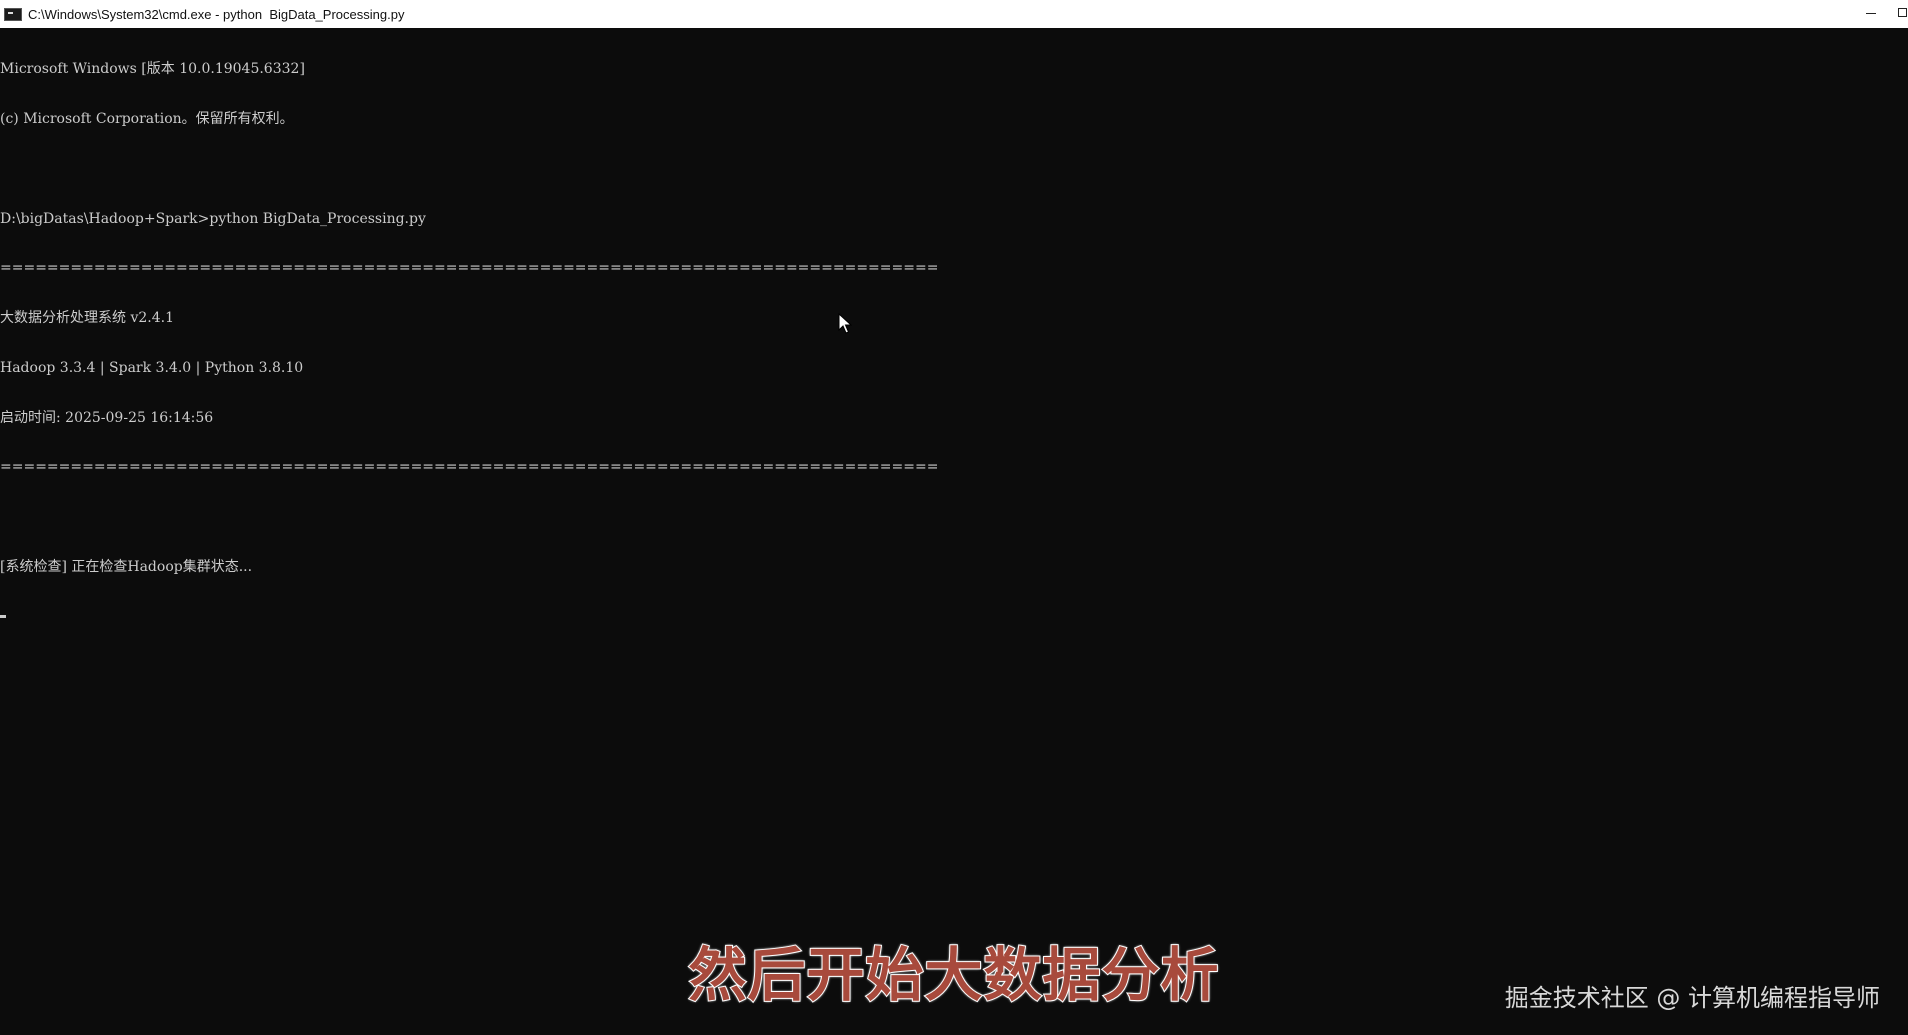  What do you see at coordinates (13, 14) in the screenshot?
I see `cmd-icon` at bounding box center [13, 14].